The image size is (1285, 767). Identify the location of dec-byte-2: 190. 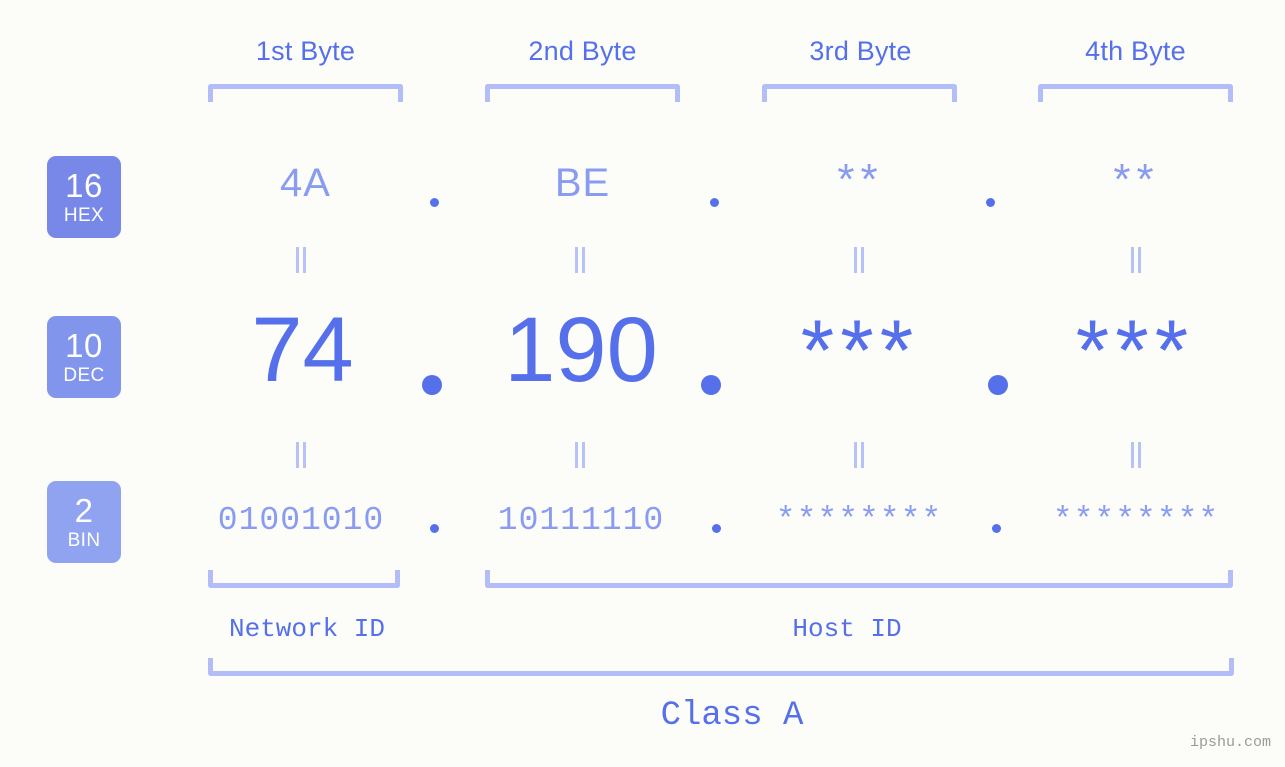
(581, 350).